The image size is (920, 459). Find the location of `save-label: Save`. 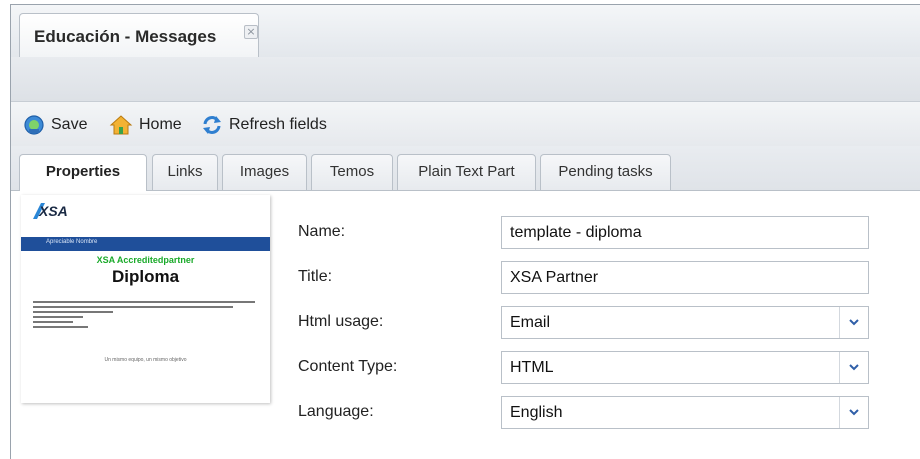

save-label: Save is located at coordinates (69, 124).